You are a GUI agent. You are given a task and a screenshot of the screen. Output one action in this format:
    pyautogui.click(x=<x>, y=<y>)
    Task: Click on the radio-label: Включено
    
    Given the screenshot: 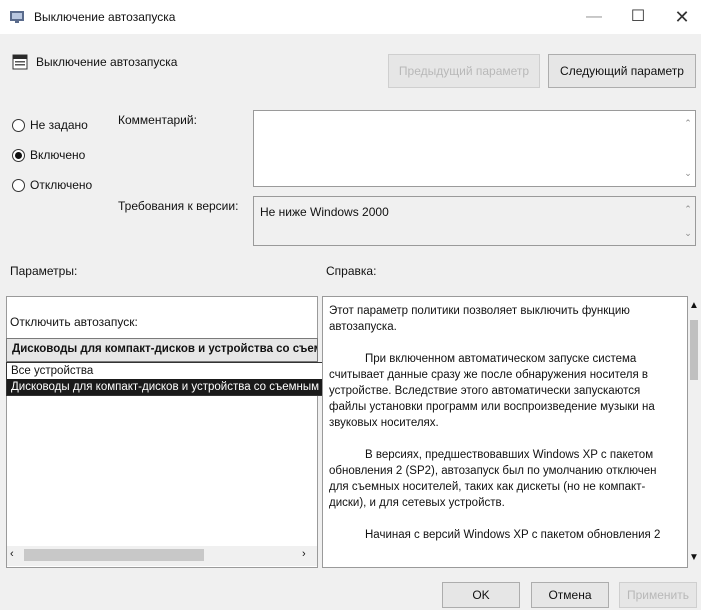 What is the action you would take?
    pyautogui.click(x=58, y=155)
    